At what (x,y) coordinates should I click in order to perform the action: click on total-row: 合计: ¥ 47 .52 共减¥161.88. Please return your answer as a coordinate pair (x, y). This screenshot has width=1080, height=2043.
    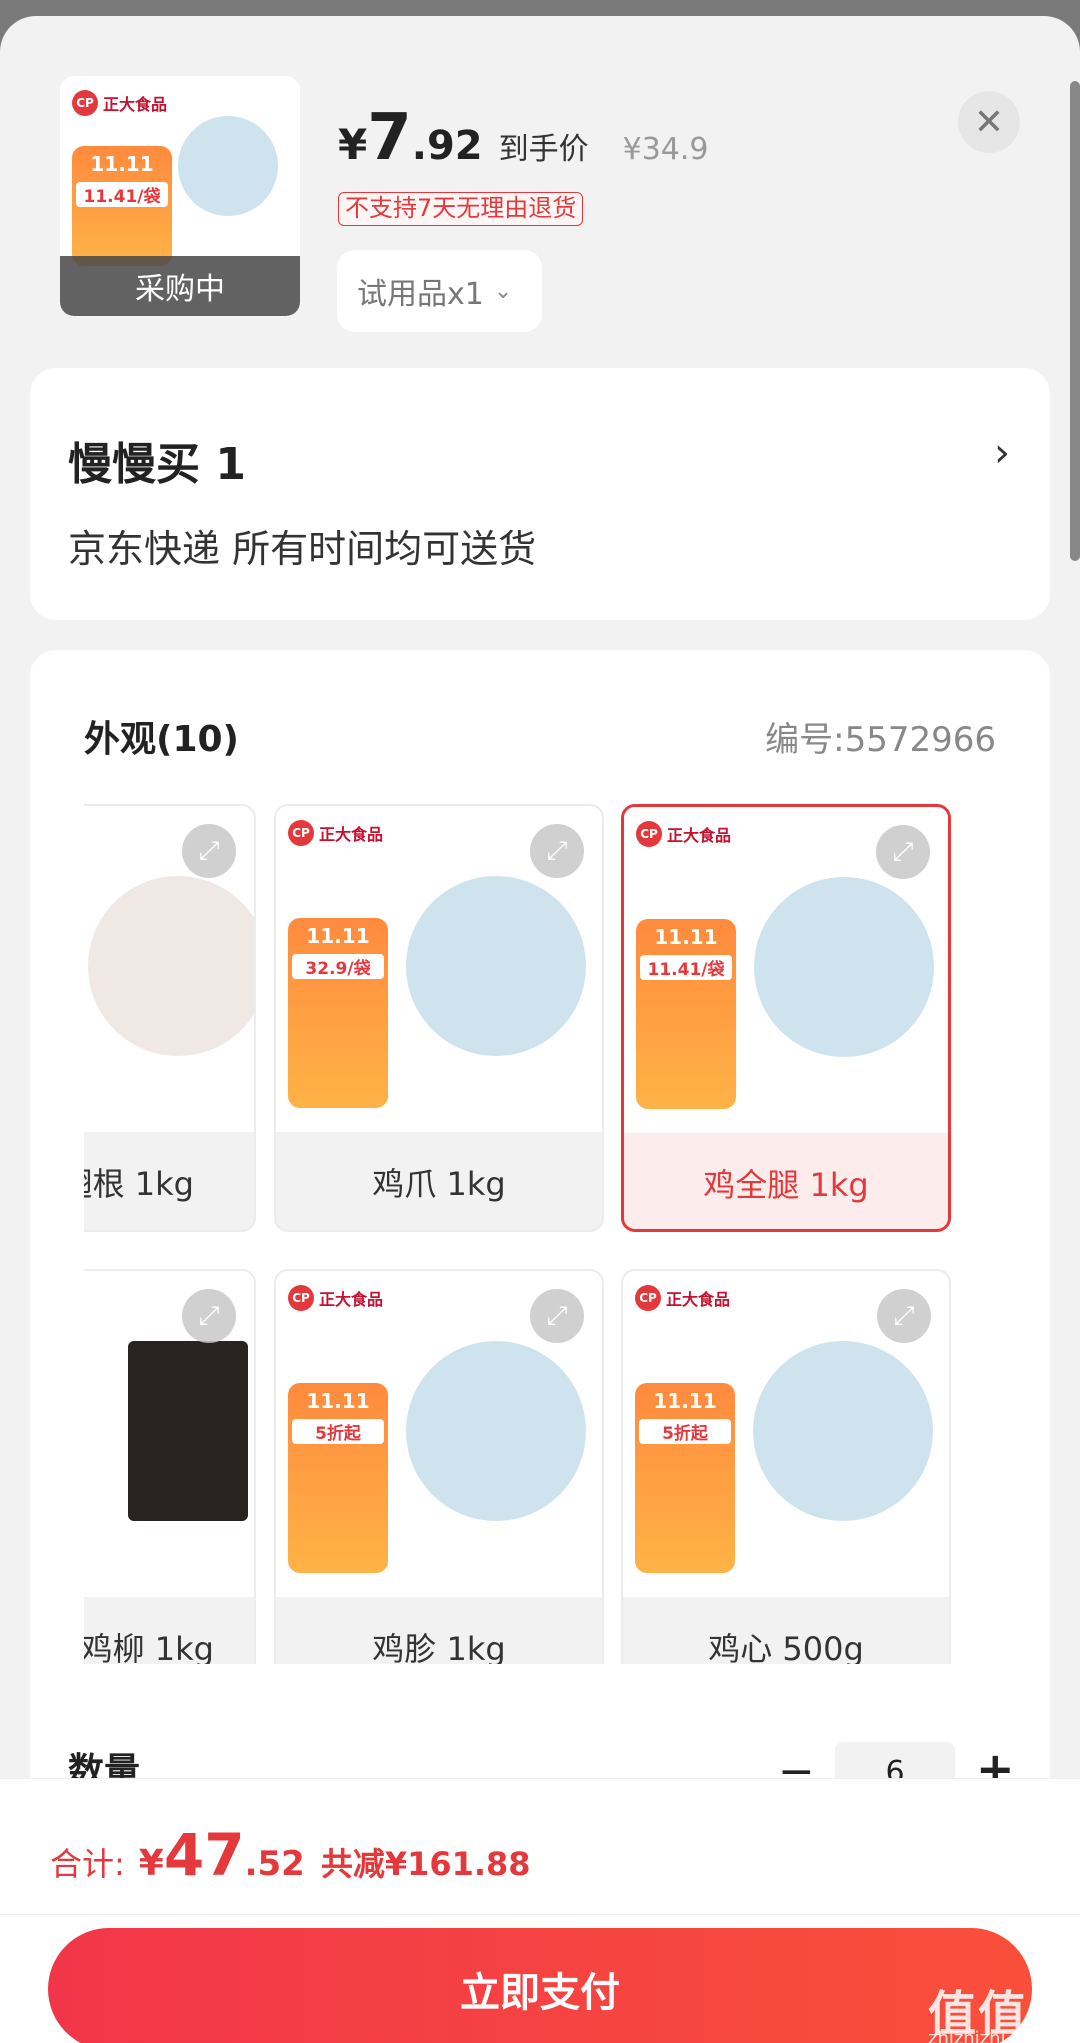
    Looking at the image, I should click on (290, 1855).